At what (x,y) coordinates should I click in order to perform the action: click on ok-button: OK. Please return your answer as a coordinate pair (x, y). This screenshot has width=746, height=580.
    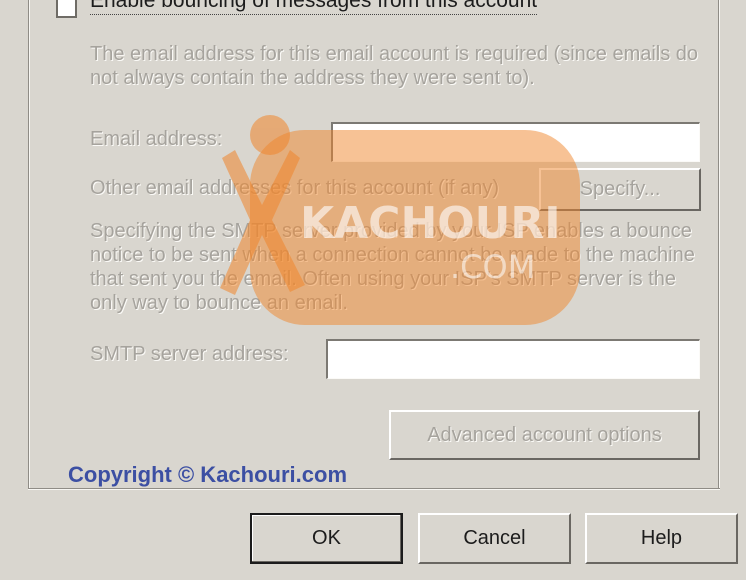
    Looking at the image, I should click on (326, 538).